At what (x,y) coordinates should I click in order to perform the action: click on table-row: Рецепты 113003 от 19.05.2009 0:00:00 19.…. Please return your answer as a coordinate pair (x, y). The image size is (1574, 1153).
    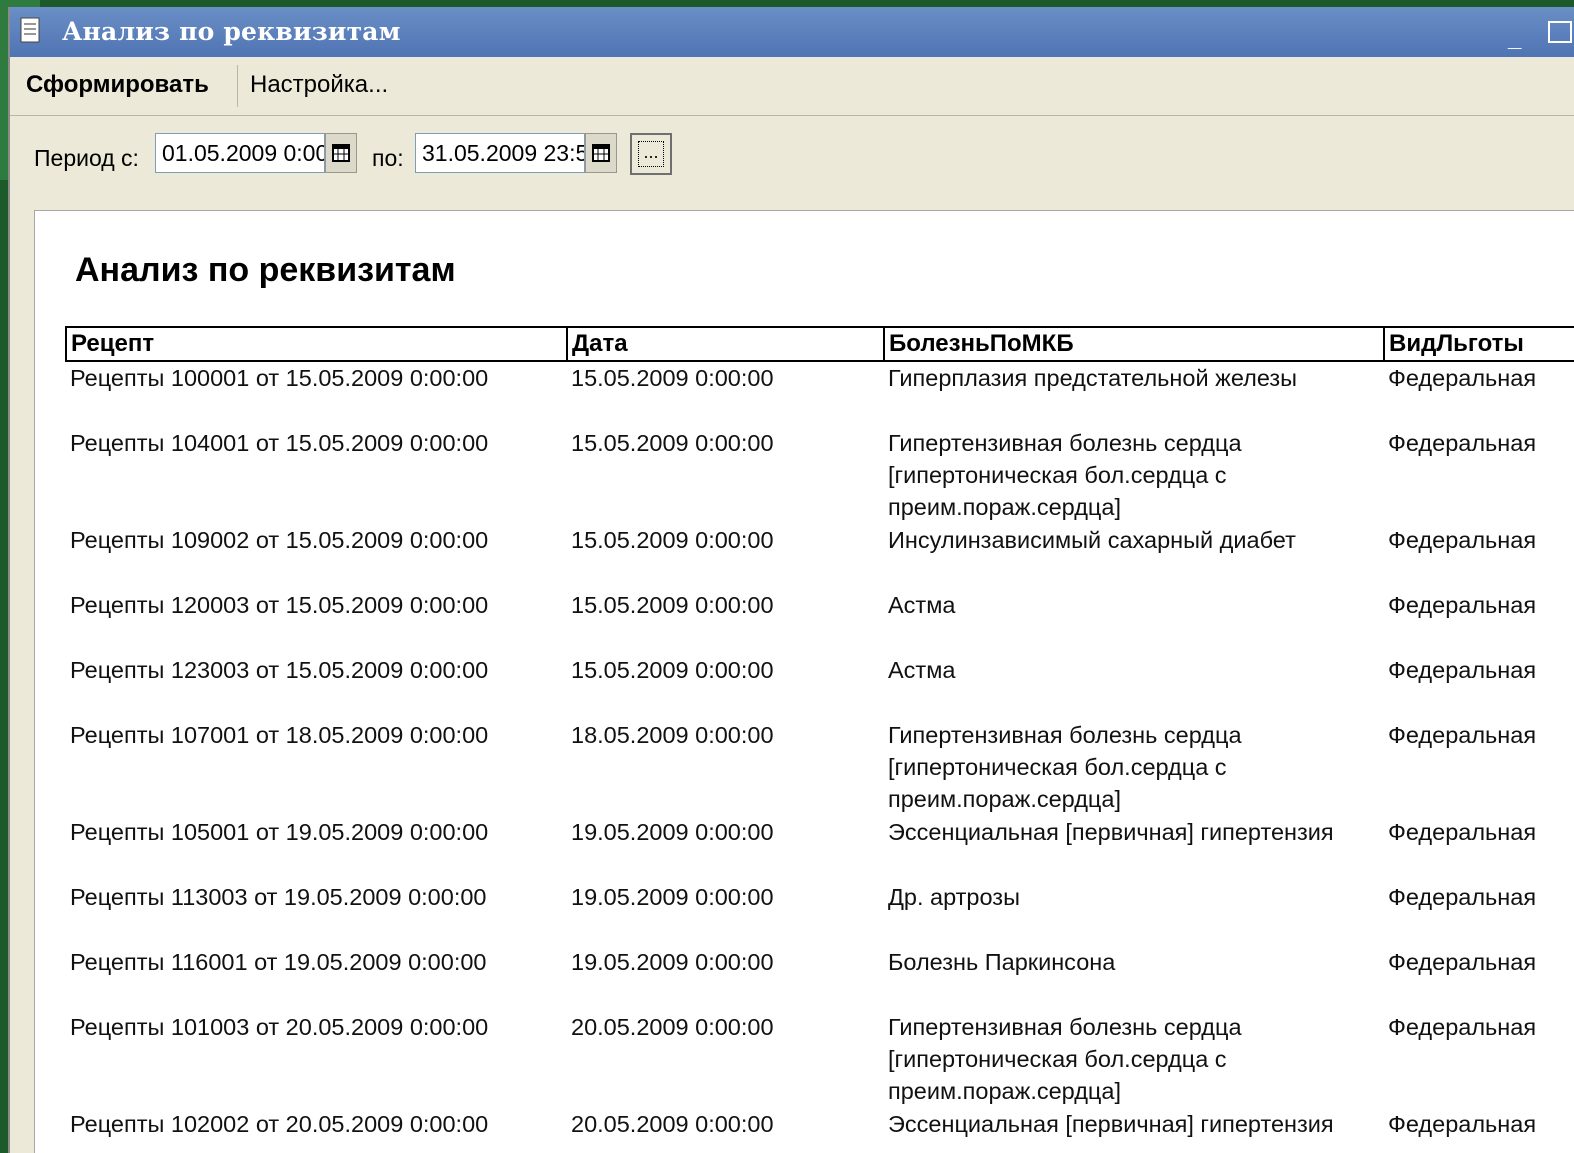
    Looking at the image, I should click on (820, 913).